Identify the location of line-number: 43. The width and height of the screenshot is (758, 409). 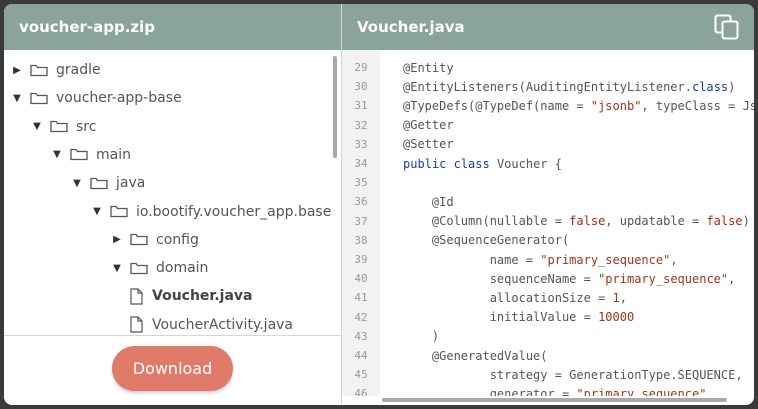
(361, 336).